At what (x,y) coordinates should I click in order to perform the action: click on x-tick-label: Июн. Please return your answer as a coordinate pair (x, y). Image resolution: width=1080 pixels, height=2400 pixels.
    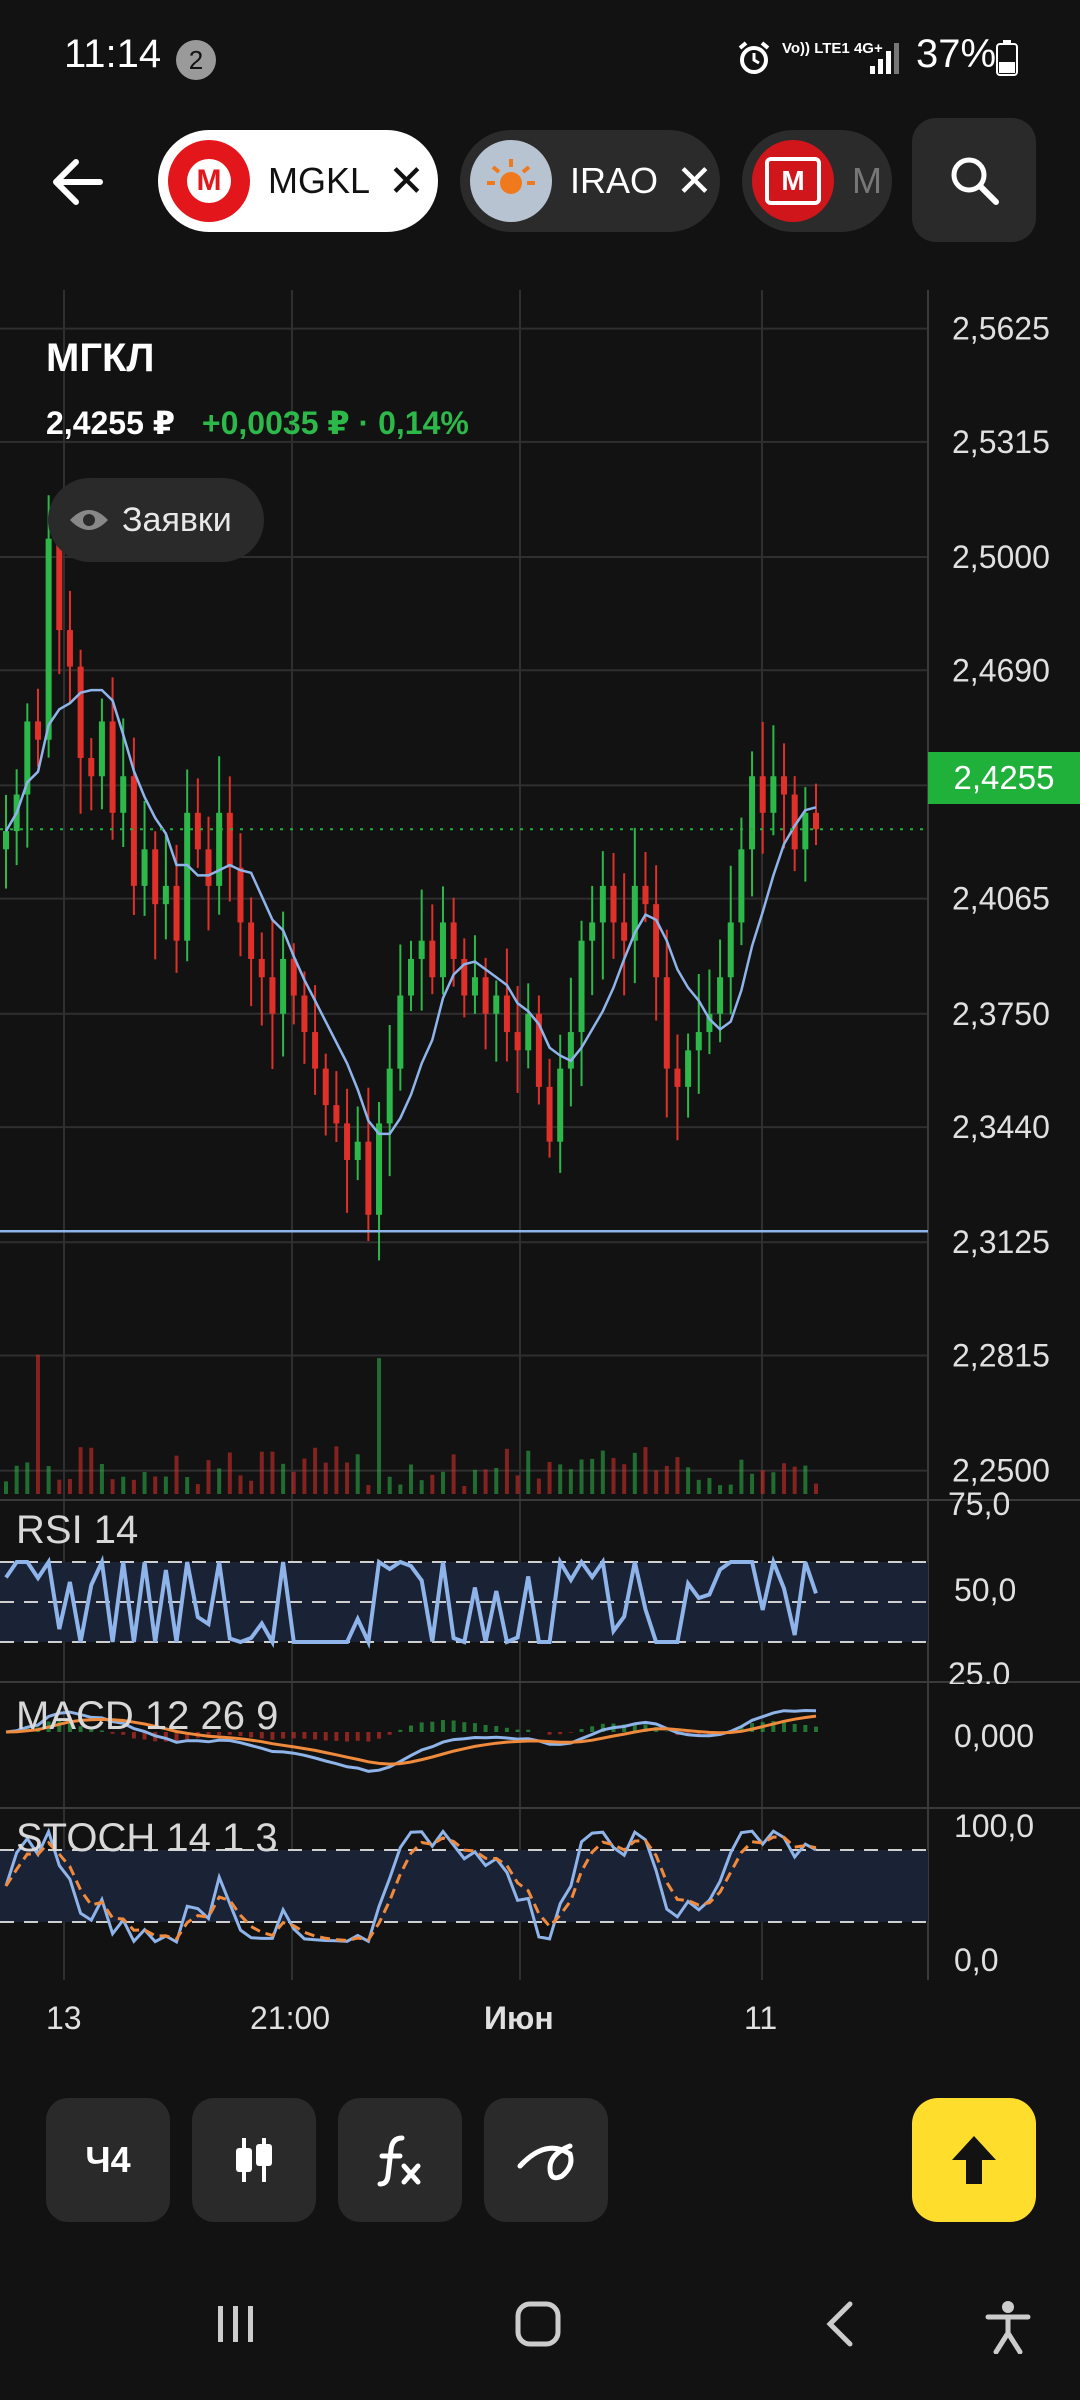
    Looking at the image, I should click on (519, 2018).